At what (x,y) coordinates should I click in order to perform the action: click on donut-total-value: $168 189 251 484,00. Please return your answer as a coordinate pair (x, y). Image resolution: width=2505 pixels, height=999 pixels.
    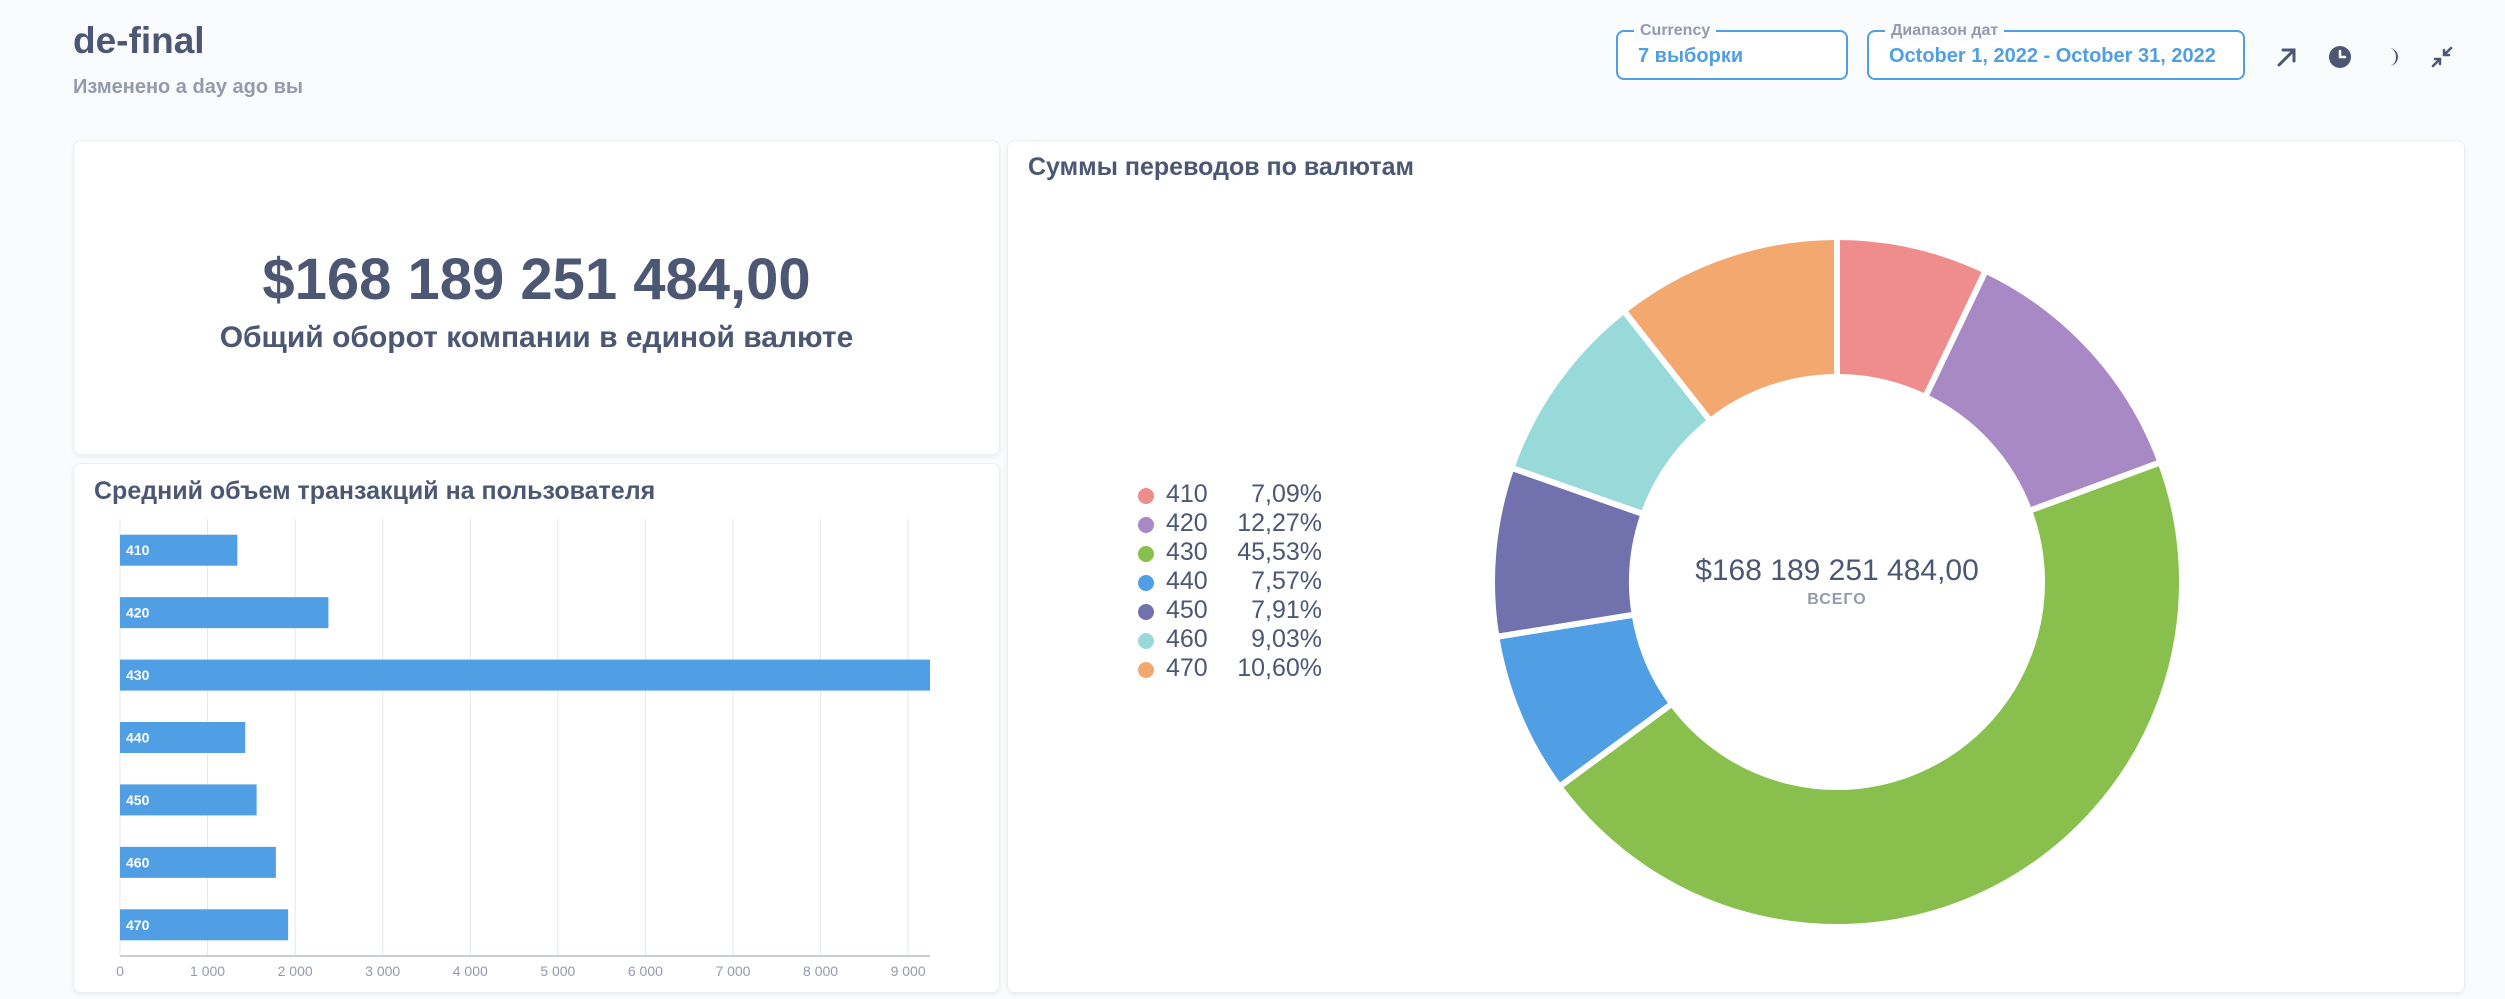
    Looking at the image, I should click on (1837, 570).